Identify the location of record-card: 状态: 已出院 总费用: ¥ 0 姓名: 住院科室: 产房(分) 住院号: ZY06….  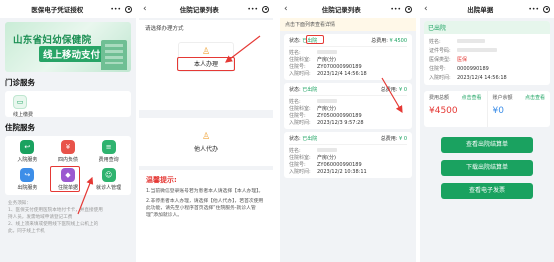
(348, 155).